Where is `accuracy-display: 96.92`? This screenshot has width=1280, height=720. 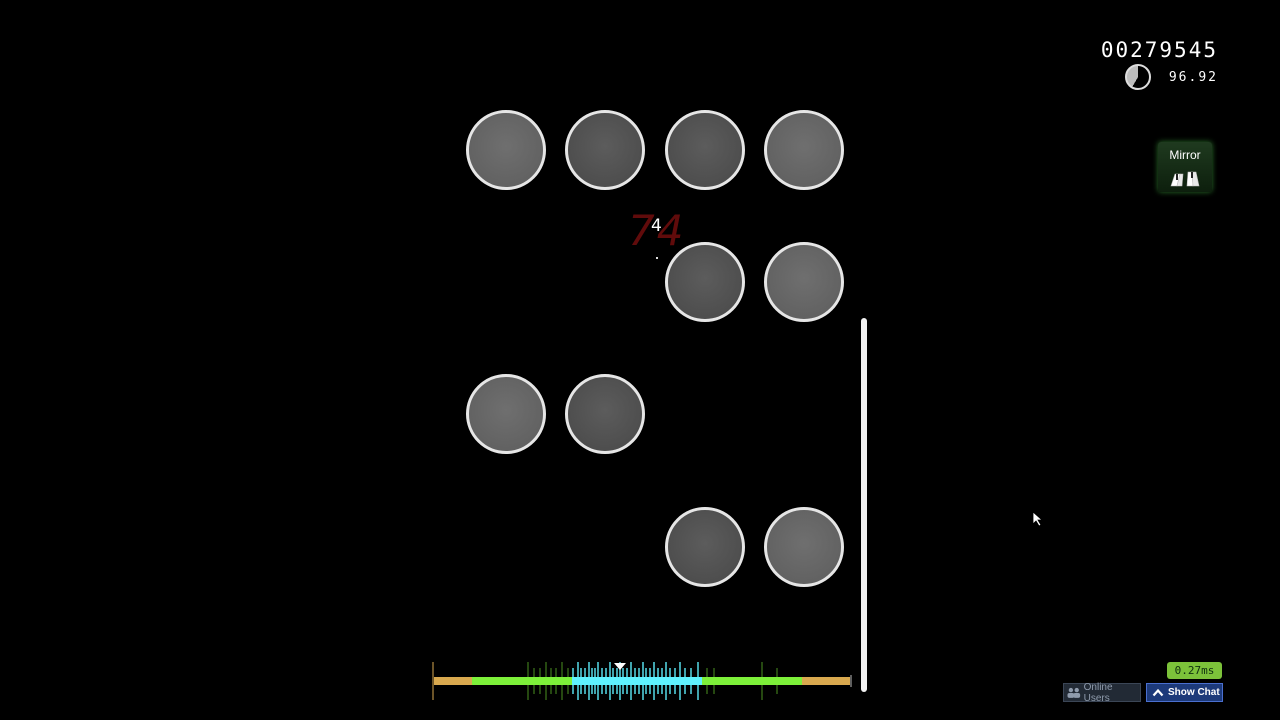 accuracy-display: 96.92 is located at coordinates (1193, 77).